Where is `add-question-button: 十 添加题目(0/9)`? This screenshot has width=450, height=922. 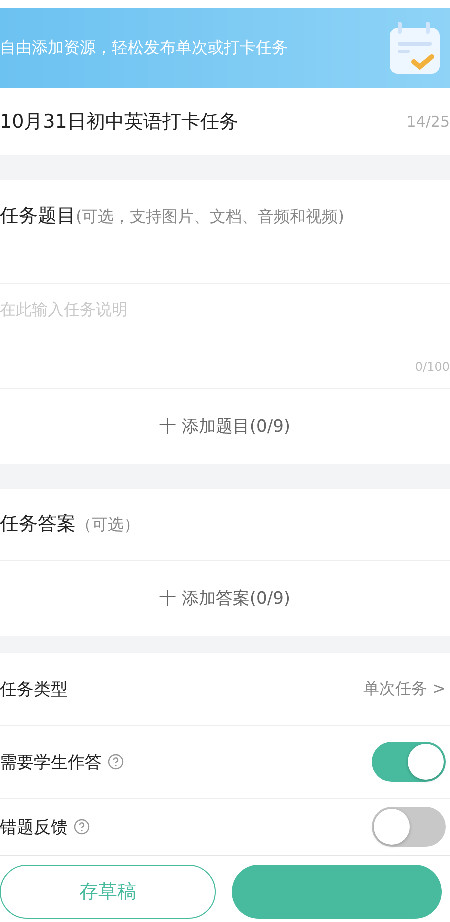 add-question-button: 十 添加题目(0/9) is located at coordinates (225, 426).